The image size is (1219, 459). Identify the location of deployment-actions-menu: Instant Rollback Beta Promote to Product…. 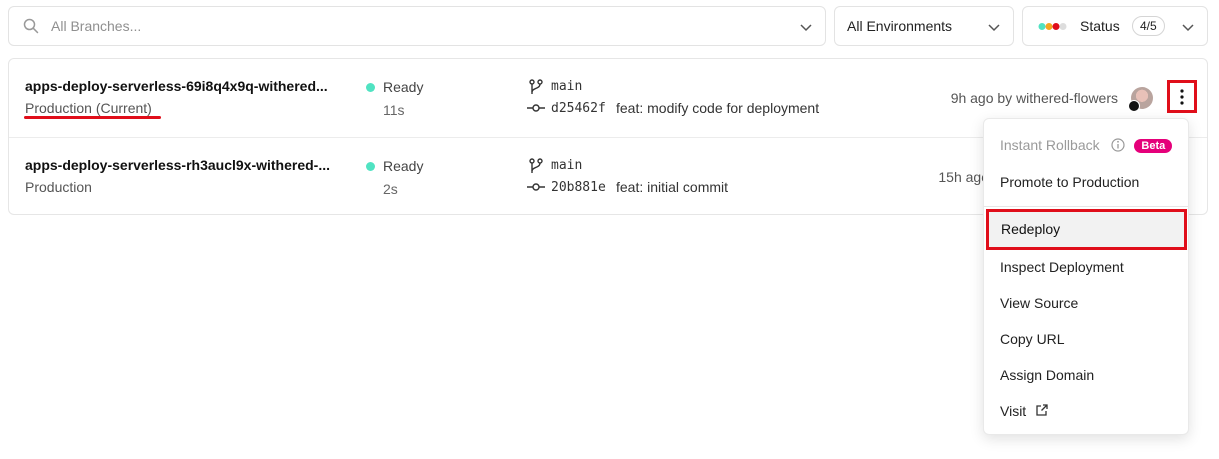
(1086, 276).